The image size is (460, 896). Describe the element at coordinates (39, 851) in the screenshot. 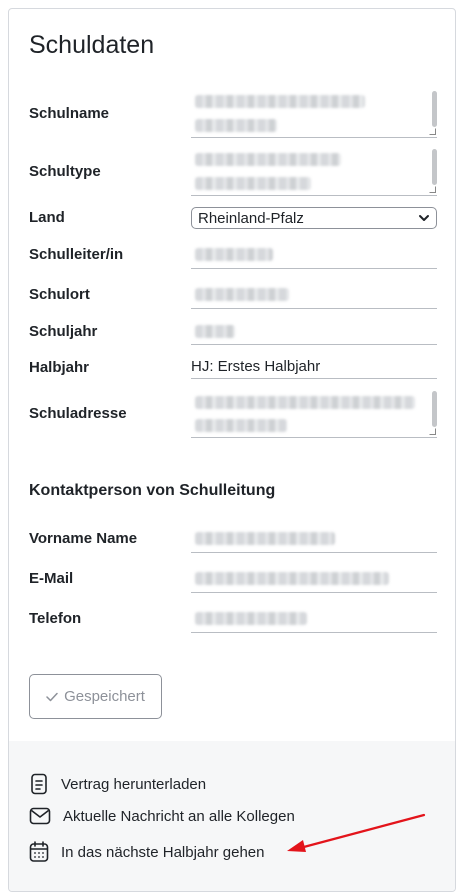

I see `calendar-icon` at that location.